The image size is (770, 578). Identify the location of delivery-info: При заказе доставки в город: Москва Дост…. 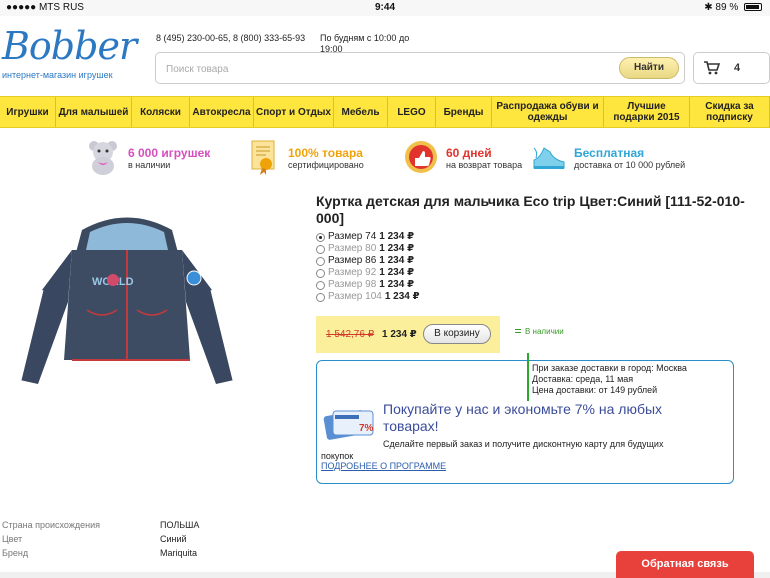
(609, 379).